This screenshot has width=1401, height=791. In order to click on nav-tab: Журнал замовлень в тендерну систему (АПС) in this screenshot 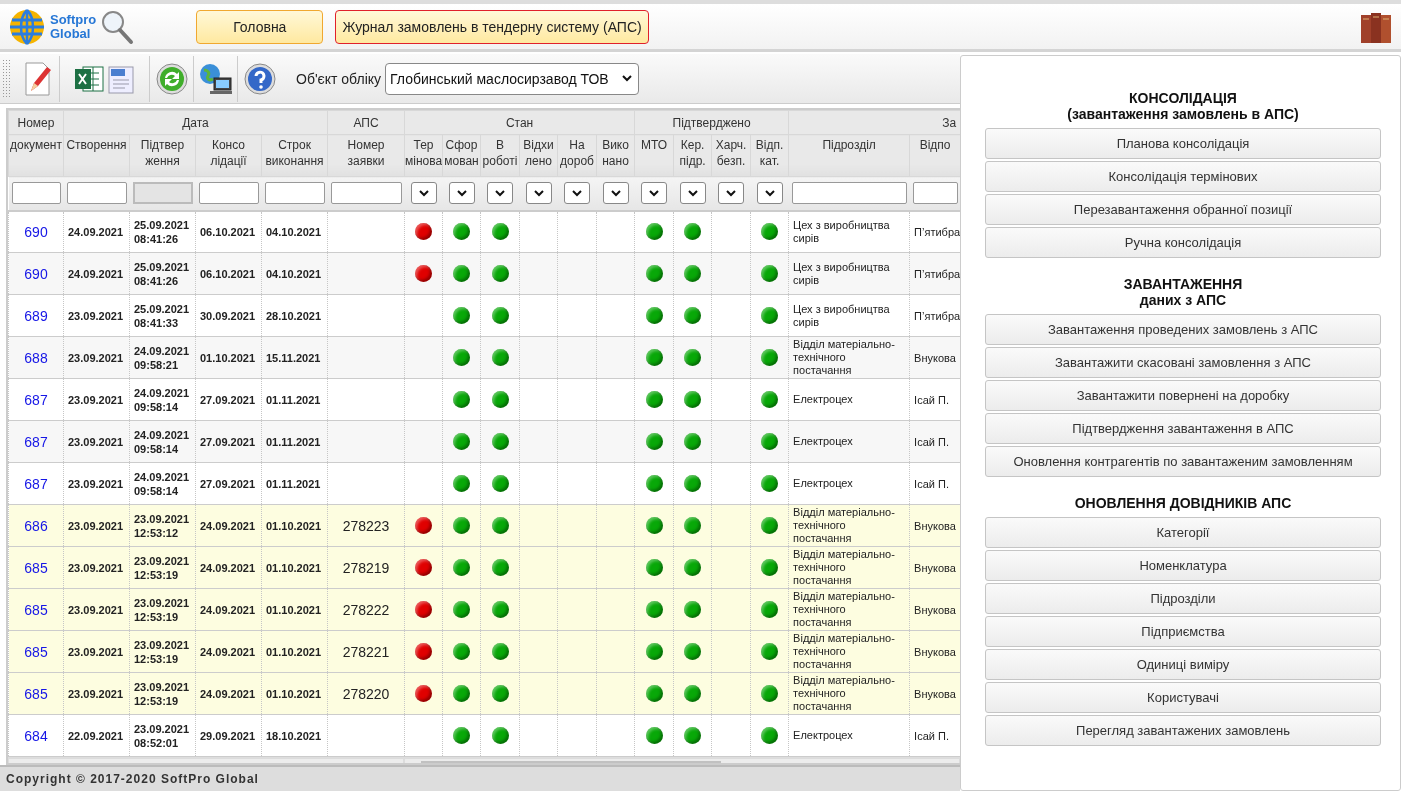, I will do `click(492, 26)`.